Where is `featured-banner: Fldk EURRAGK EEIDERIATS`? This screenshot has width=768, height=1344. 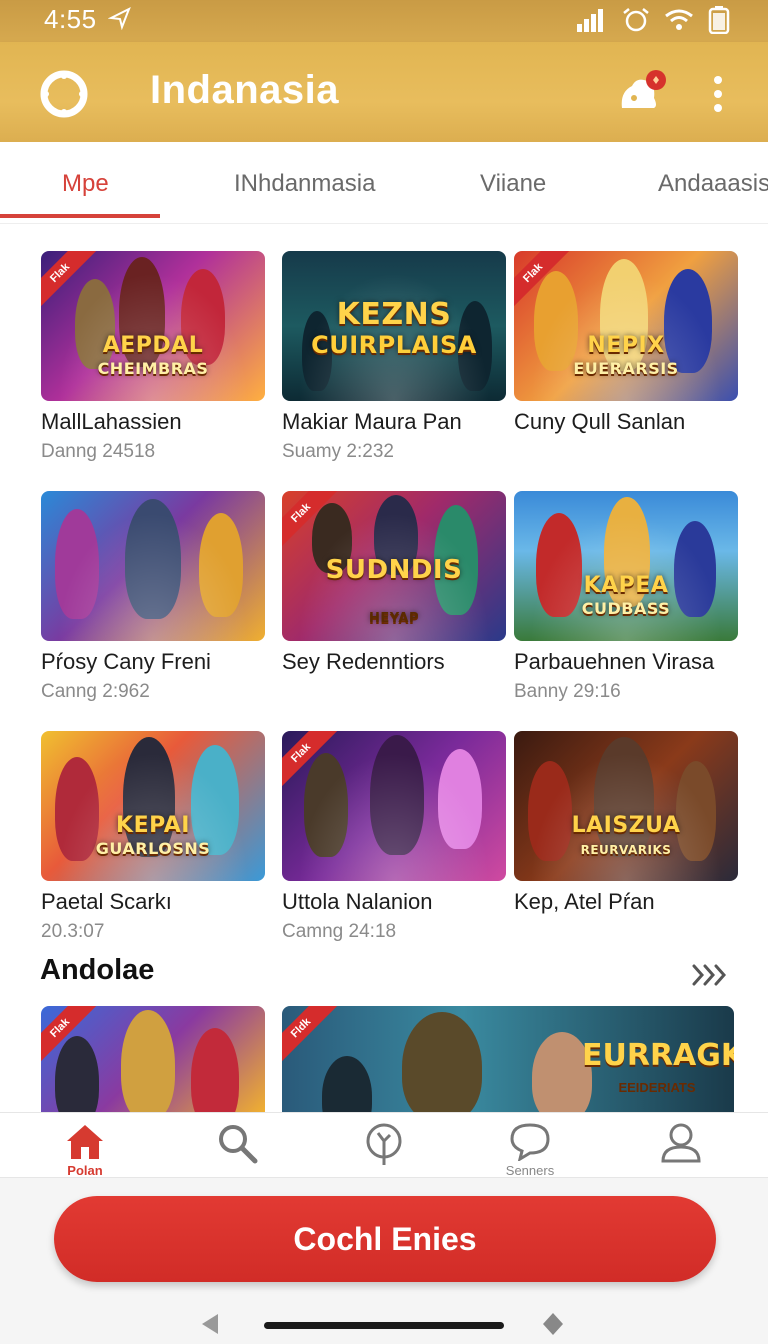 featured-banner: Fldk EURRAGK EEIDERIATS is located at coordinates (508, 1059).